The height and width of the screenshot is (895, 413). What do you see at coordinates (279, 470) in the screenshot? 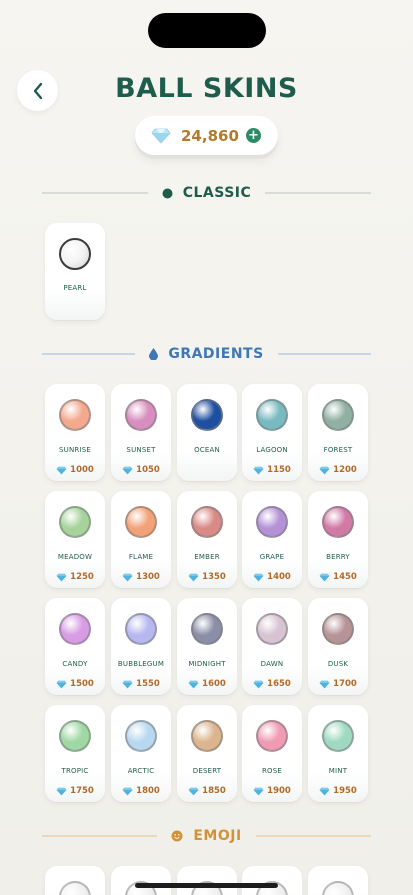
I see `skin-price-value: 1150` at bounding box center [279, 470].